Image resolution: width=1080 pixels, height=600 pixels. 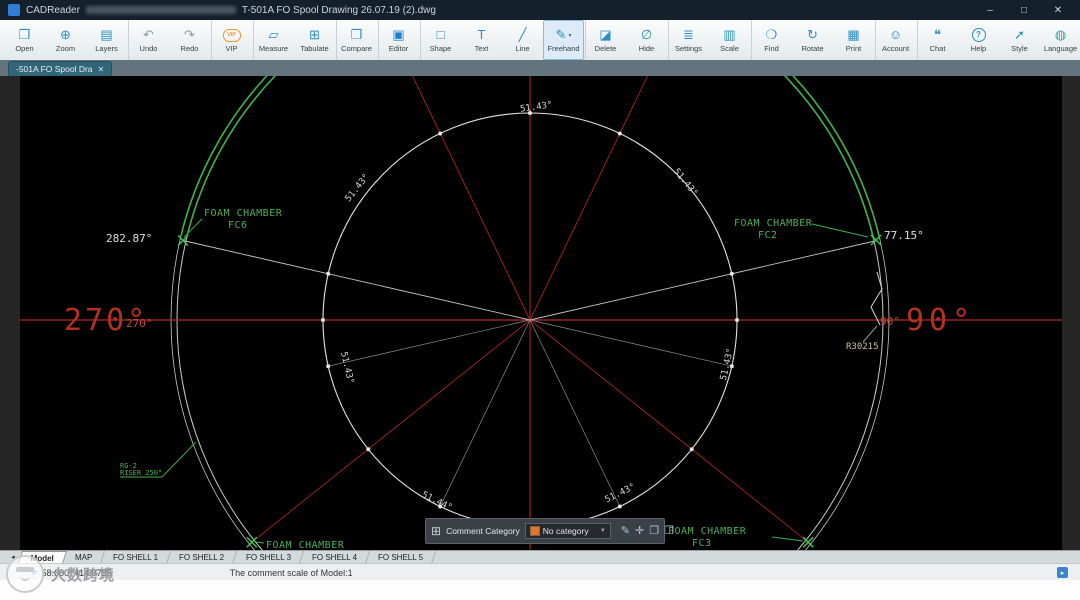 What do you see at coordinates (870, 334) in the screenshot?
I see `radius-leader-line` at bounding box center [870, 334].